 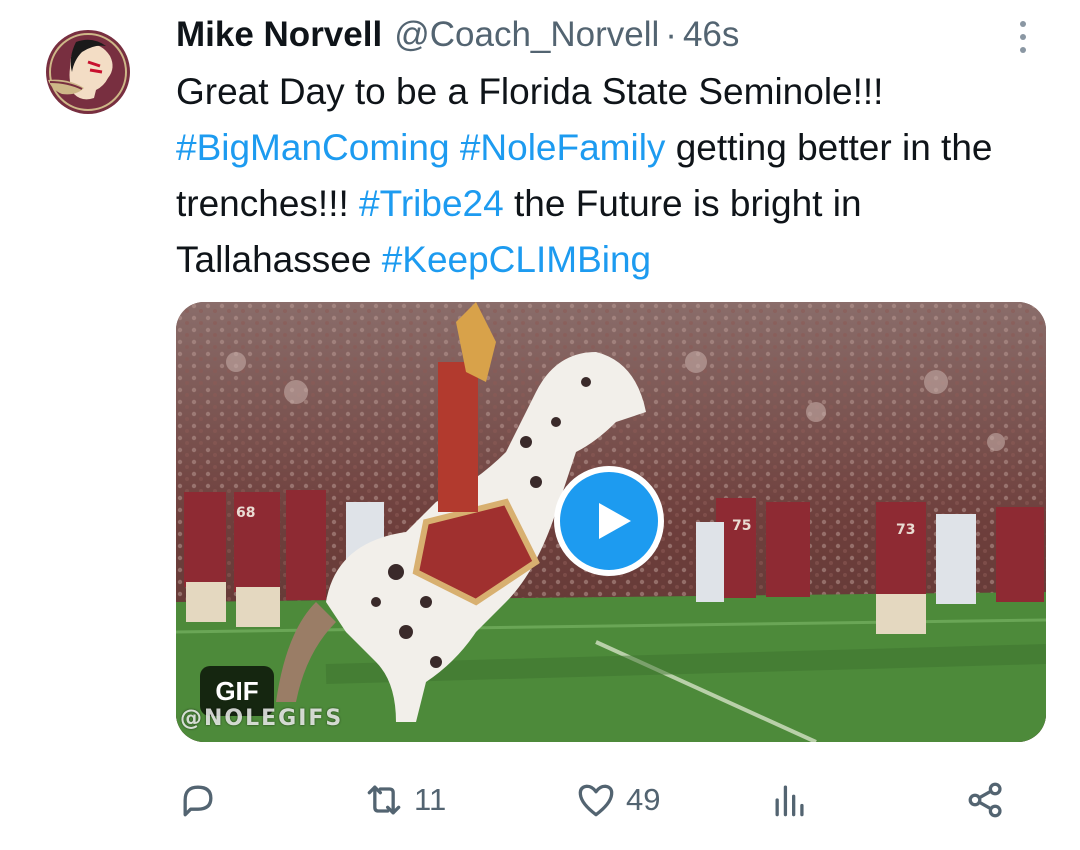 I want to click on tweet-header: Mike Norvell @Coach_Norvell · 46s, so click(x=457, y=35).